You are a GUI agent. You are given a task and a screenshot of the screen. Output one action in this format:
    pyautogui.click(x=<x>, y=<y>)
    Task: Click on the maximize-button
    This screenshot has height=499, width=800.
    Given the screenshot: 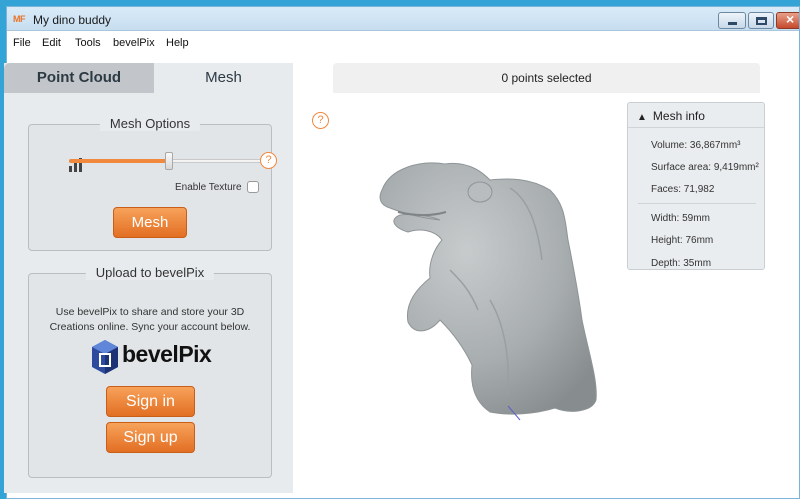 What is the action you would take?
    pyautogui.click(x=761, y=20)
    